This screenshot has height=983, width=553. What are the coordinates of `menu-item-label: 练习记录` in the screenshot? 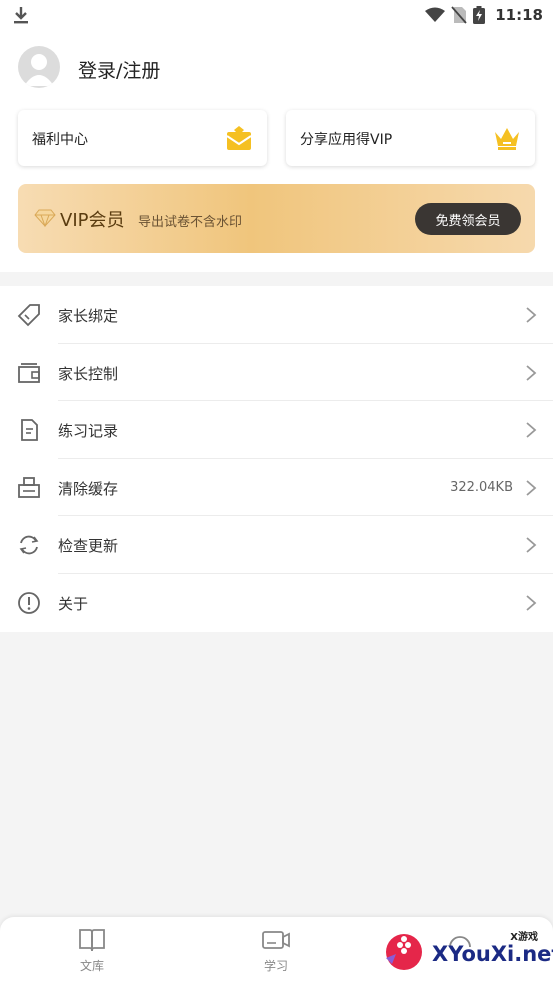 It's located at (88, 431).